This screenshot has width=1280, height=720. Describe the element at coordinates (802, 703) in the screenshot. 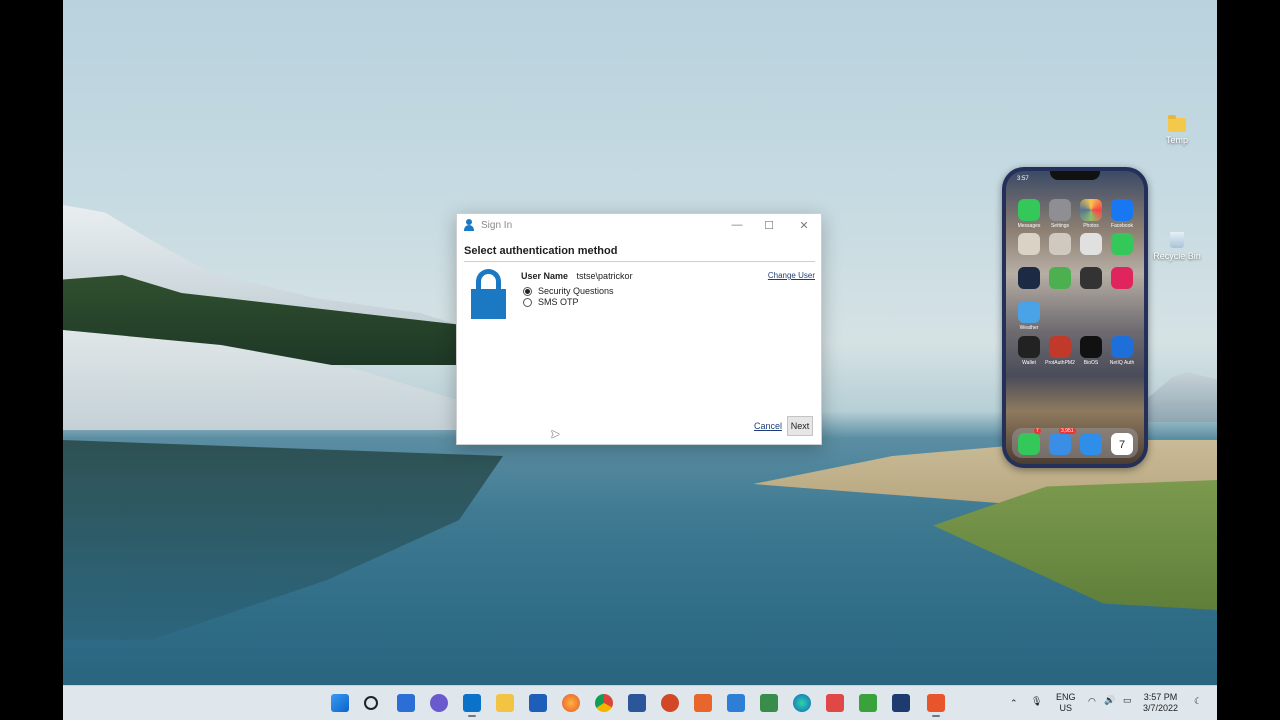

I see `edge-icon` at that location.